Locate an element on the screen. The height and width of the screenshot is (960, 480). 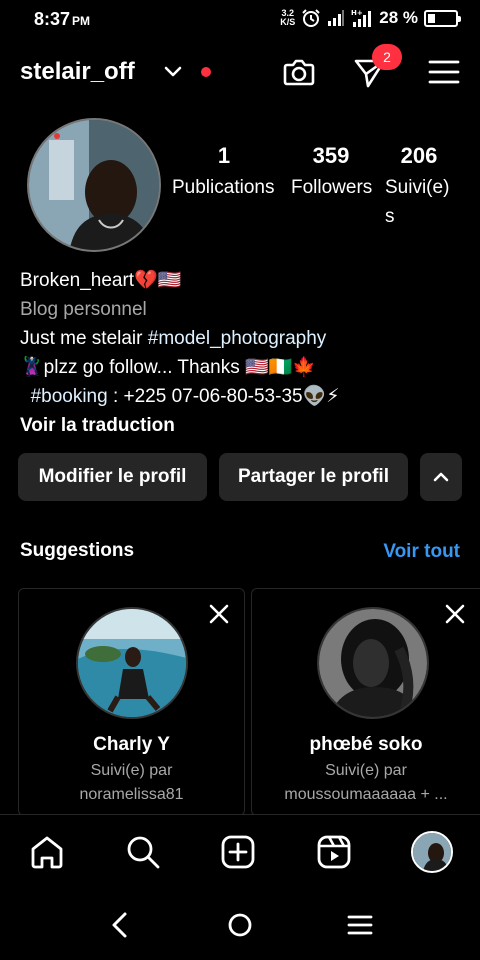
clock: 8:37 PM is located at coordinates (62, 19).